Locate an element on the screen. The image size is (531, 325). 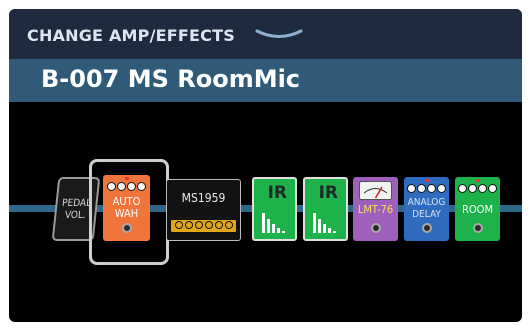
amp-control-panel is located at coordinates (203, 226).